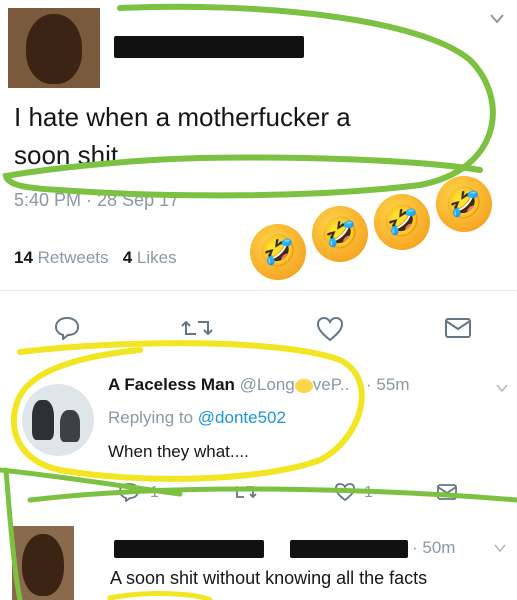  Describe the element at coordinates (267, 384) in the screenshot. I see `reply-author-handle: @Long` at that location.